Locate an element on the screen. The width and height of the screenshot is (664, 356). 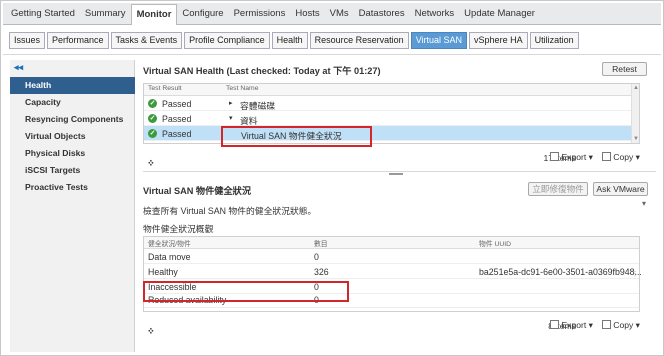
splitter-grip is located at coordinates (396, 174).